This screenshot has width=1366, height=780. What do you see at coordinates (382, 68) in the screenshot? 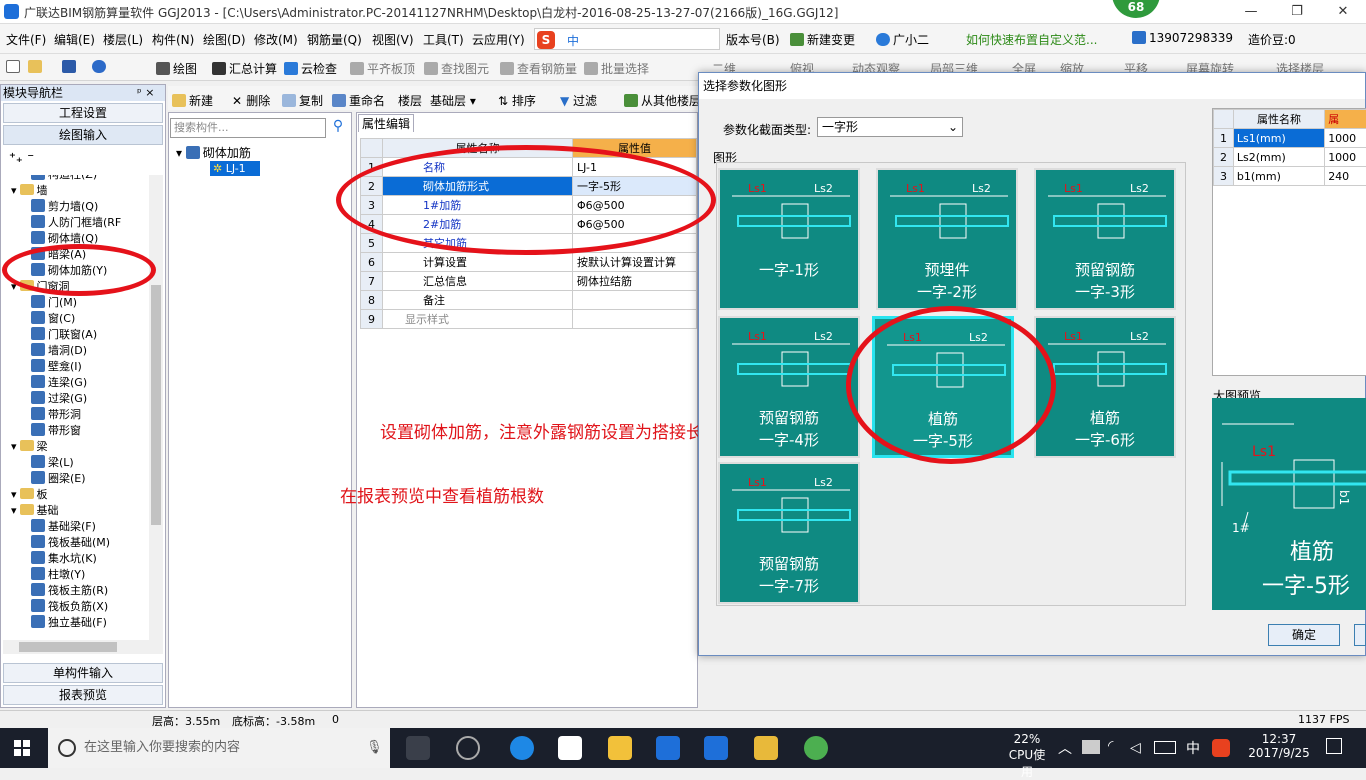
I see `flat-top-button: 平齐板顶` at bounding box center [382, 68].